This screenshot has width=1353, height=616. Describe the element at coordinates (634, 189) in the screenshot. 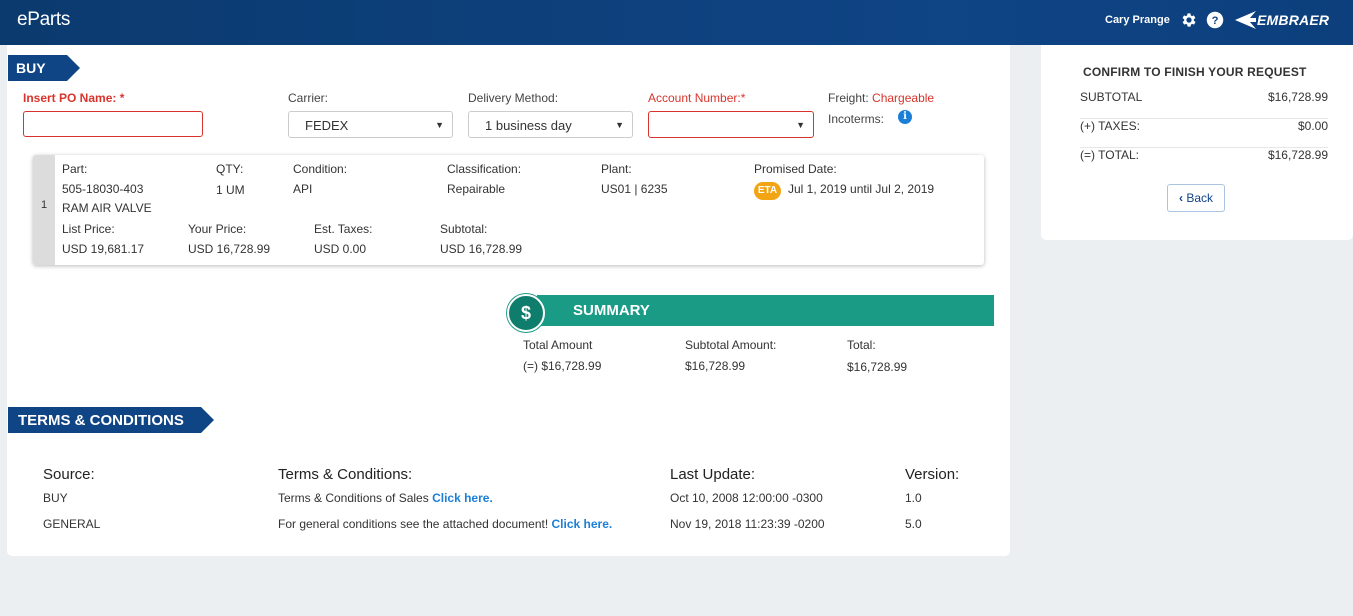

I see `plant-value: US01 | 6235` at that location.